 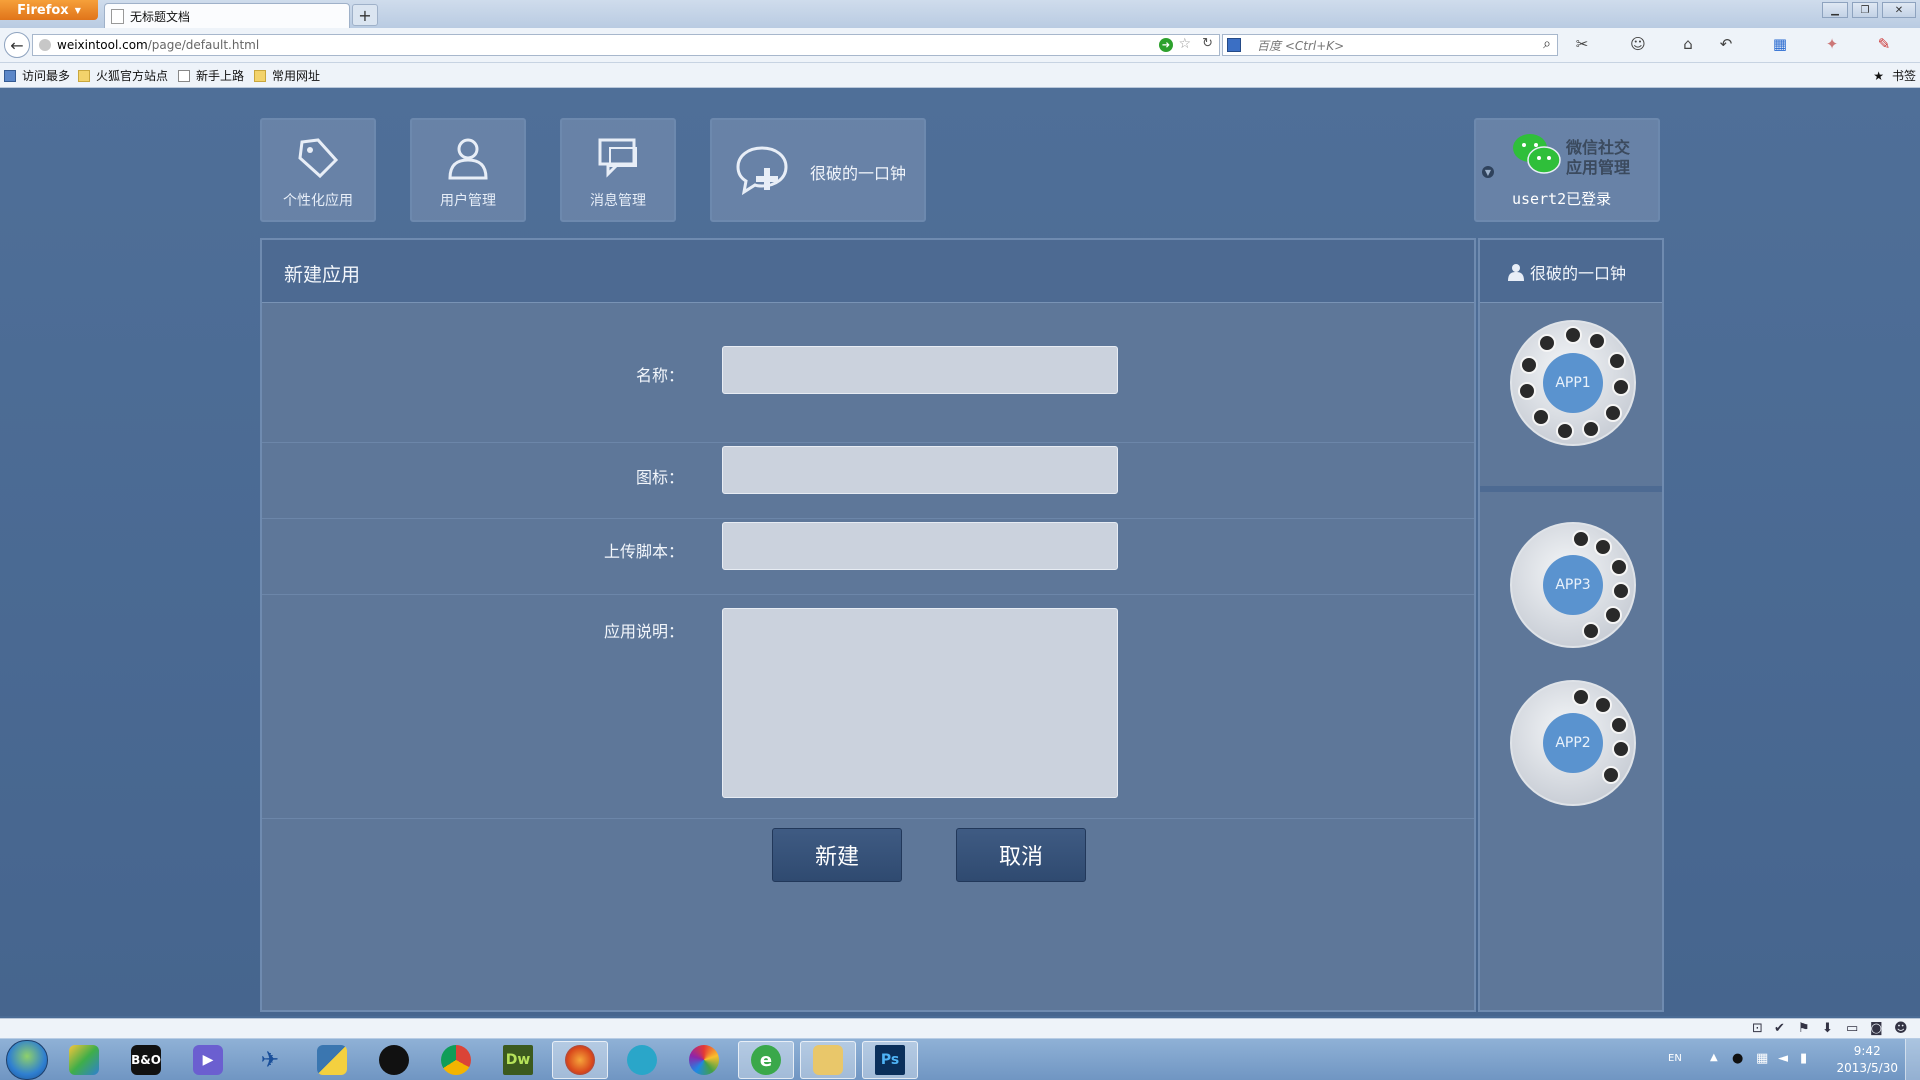 What do you see at coordinates (960, 1028) in the screenshot?
I see `browser-status-bar: ⊡ ✔ ⚑ ⬇ ▭ ◙ ☻` at bounding box center [960, 1028].